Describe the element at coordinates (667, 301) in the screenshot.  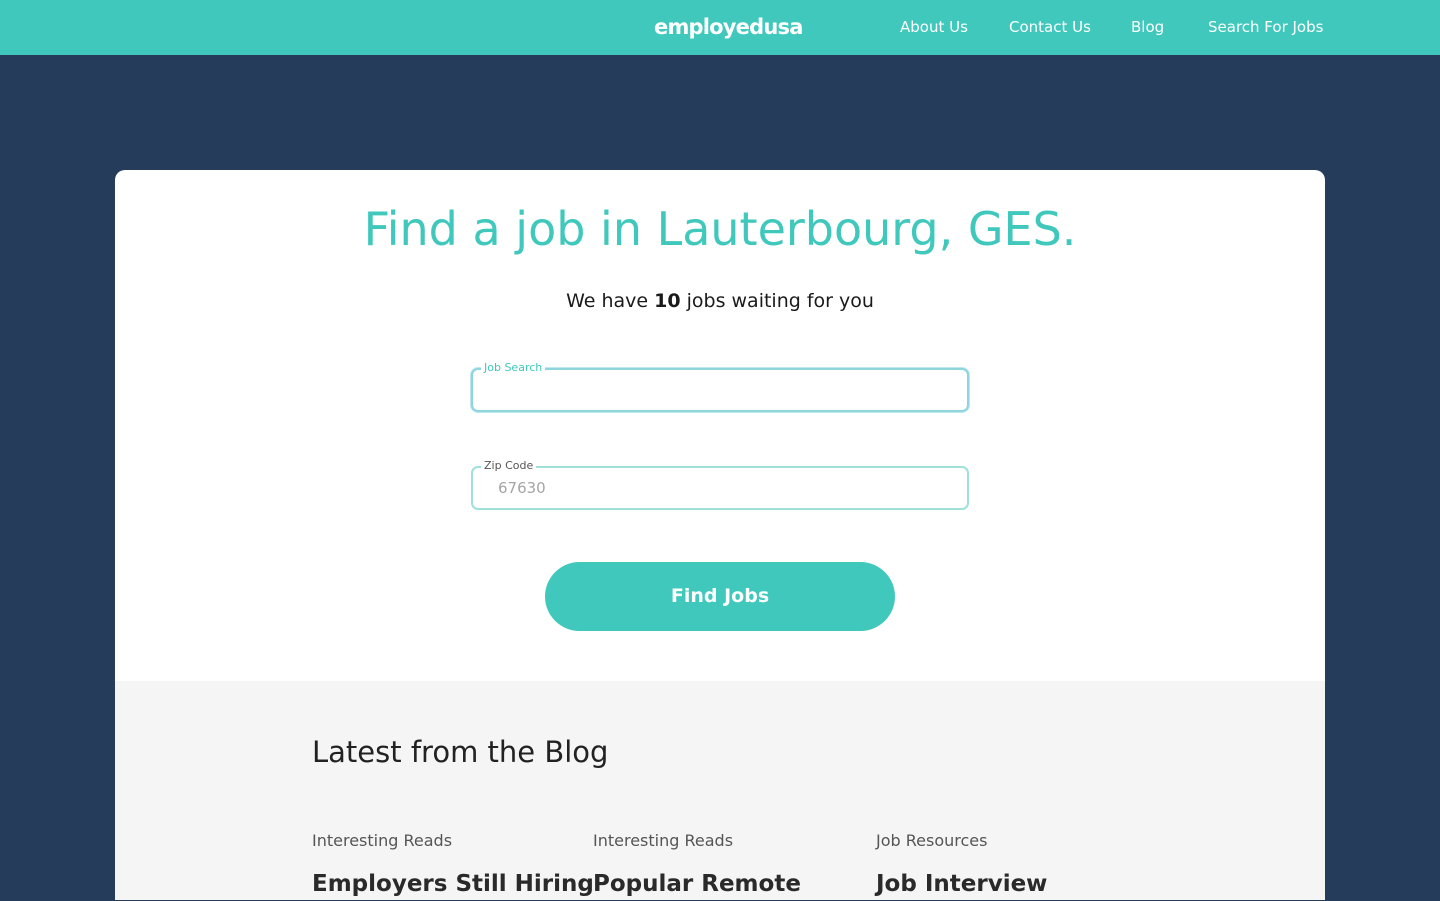
I see `job-count: 10` at that location.